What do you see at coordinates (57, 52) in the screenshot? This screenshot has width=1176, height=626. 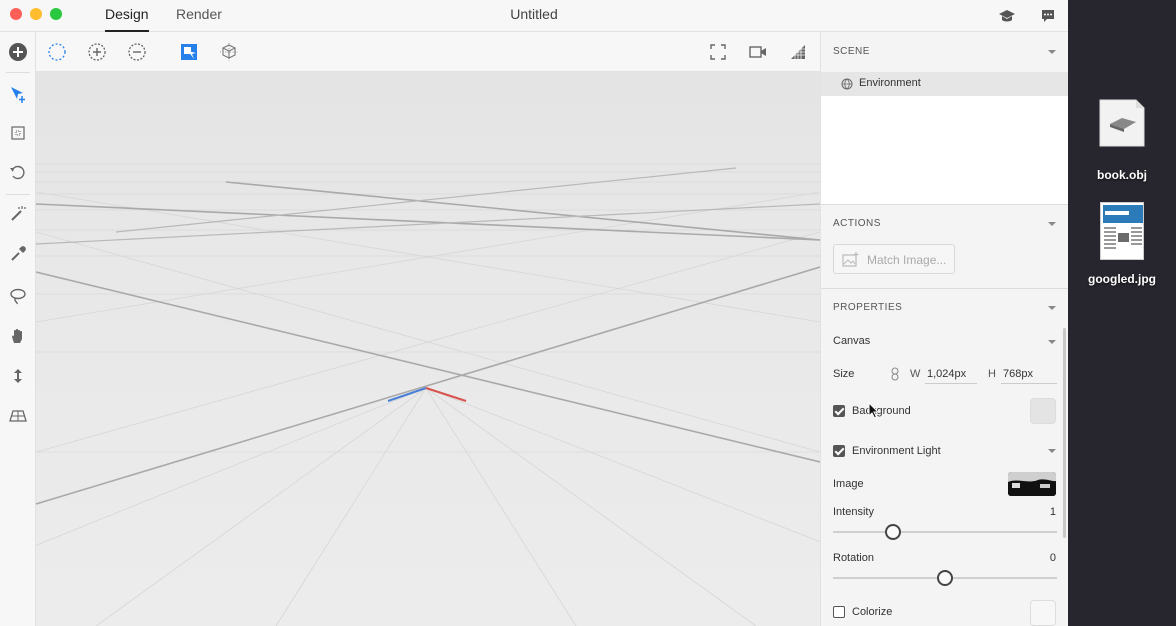 I see `selection-circle-icon` at bounding box center [57, 52].